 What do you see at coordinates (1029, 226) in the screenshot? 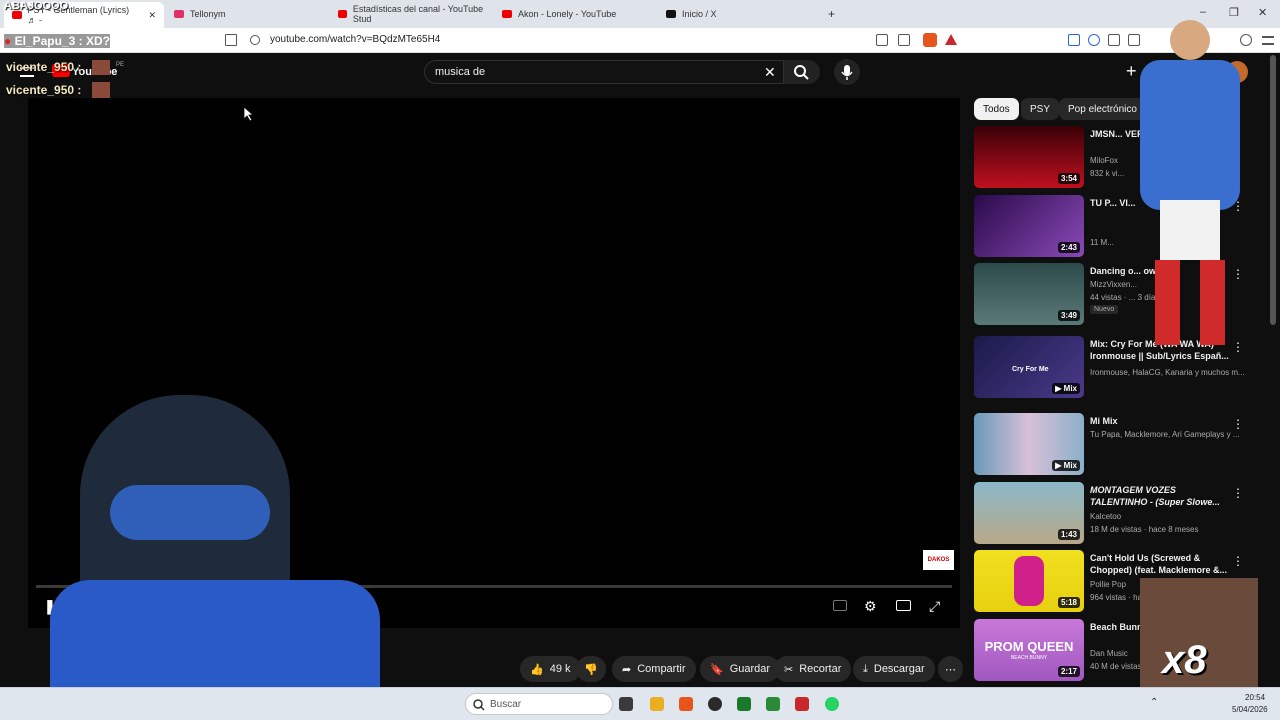
I see `video-thumbnail: 2:43` at bounding box center [1029, 226].